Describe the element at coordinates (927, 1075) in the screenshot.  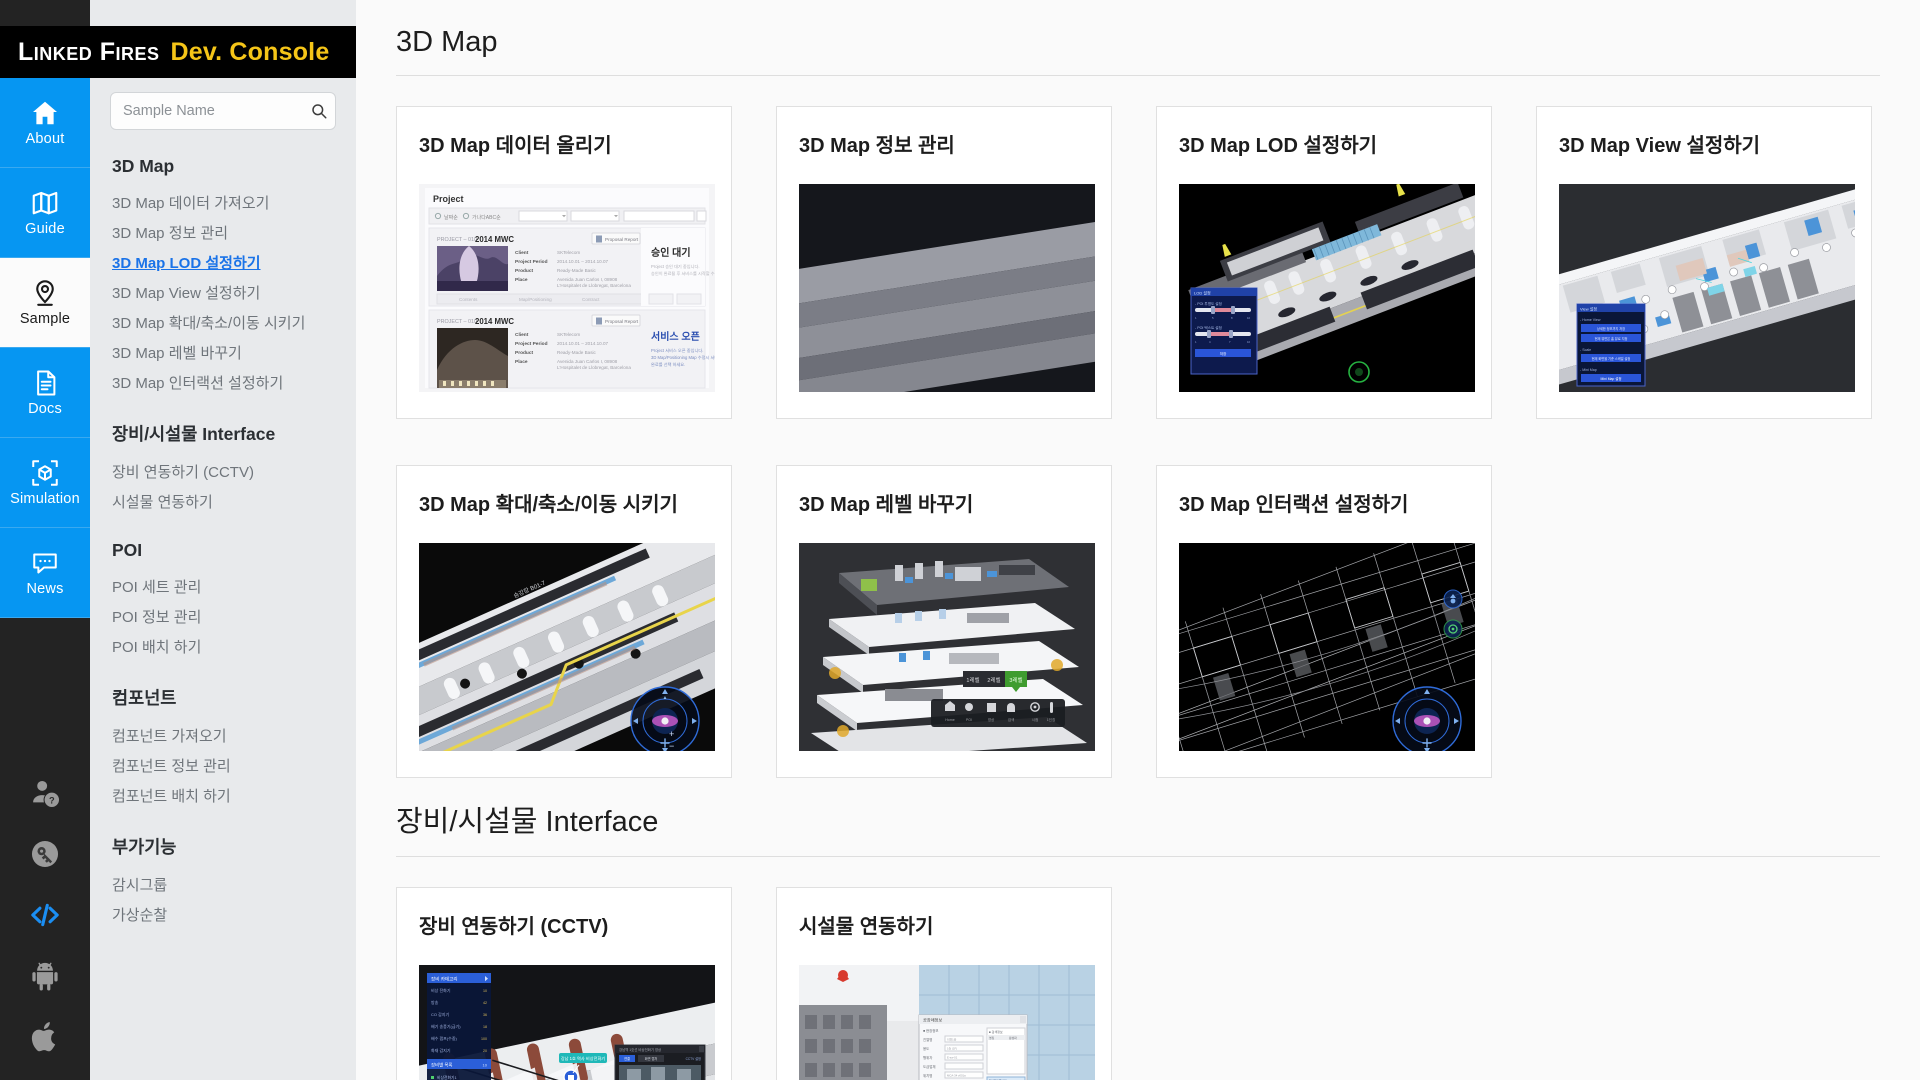
I see `svg-text: 위치명` at that location.